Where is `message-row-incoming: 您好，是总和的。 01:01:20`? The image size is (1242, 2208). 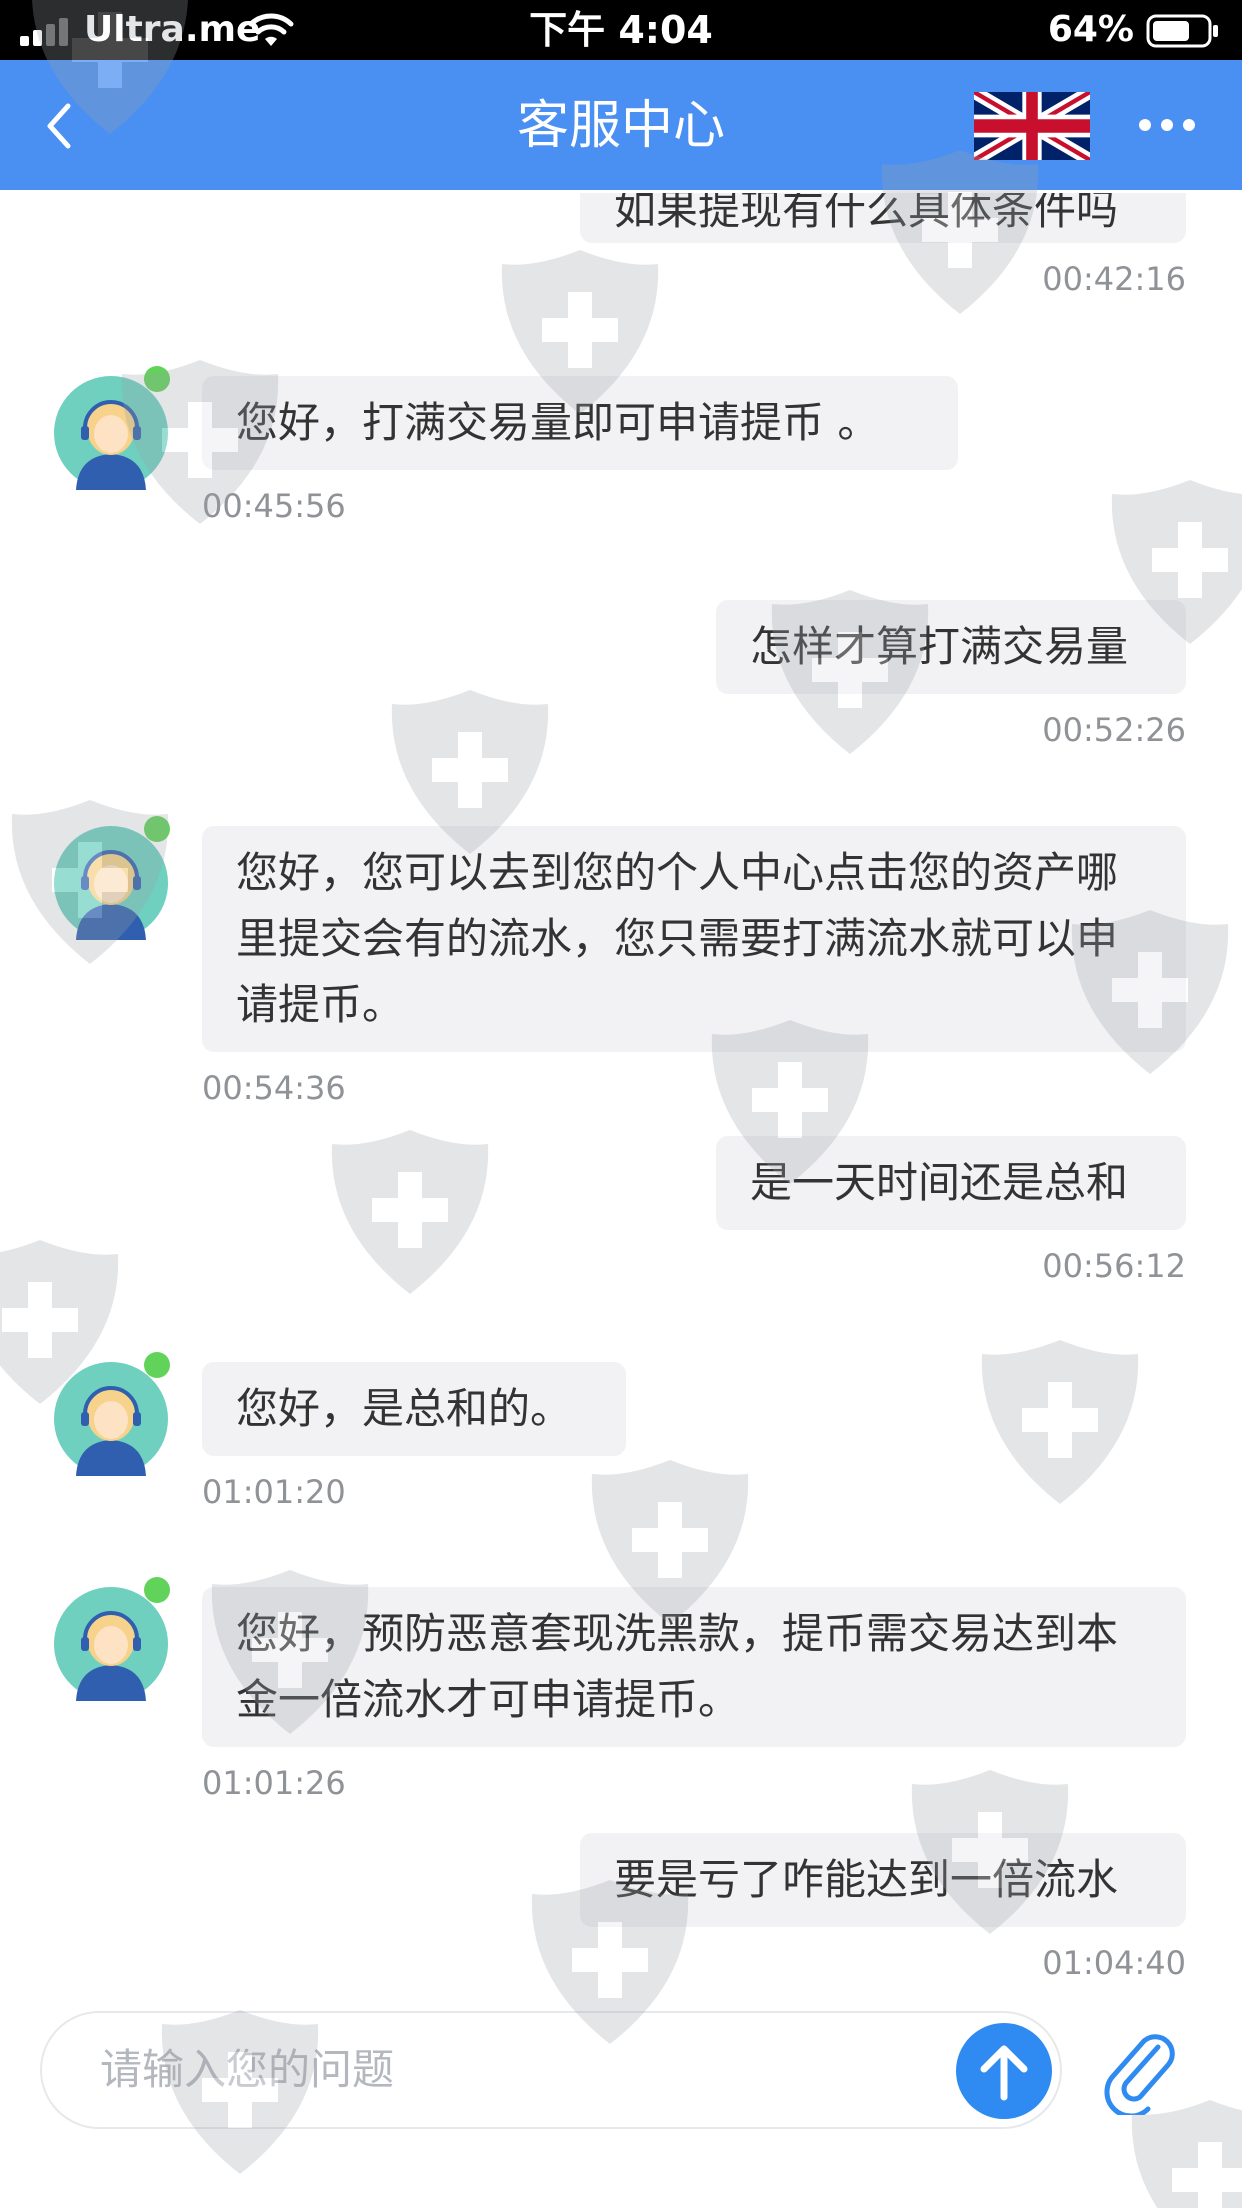 message-row-incoming: 您好，是总和的。 01:01:20 is located at coordinates (414, 1437).